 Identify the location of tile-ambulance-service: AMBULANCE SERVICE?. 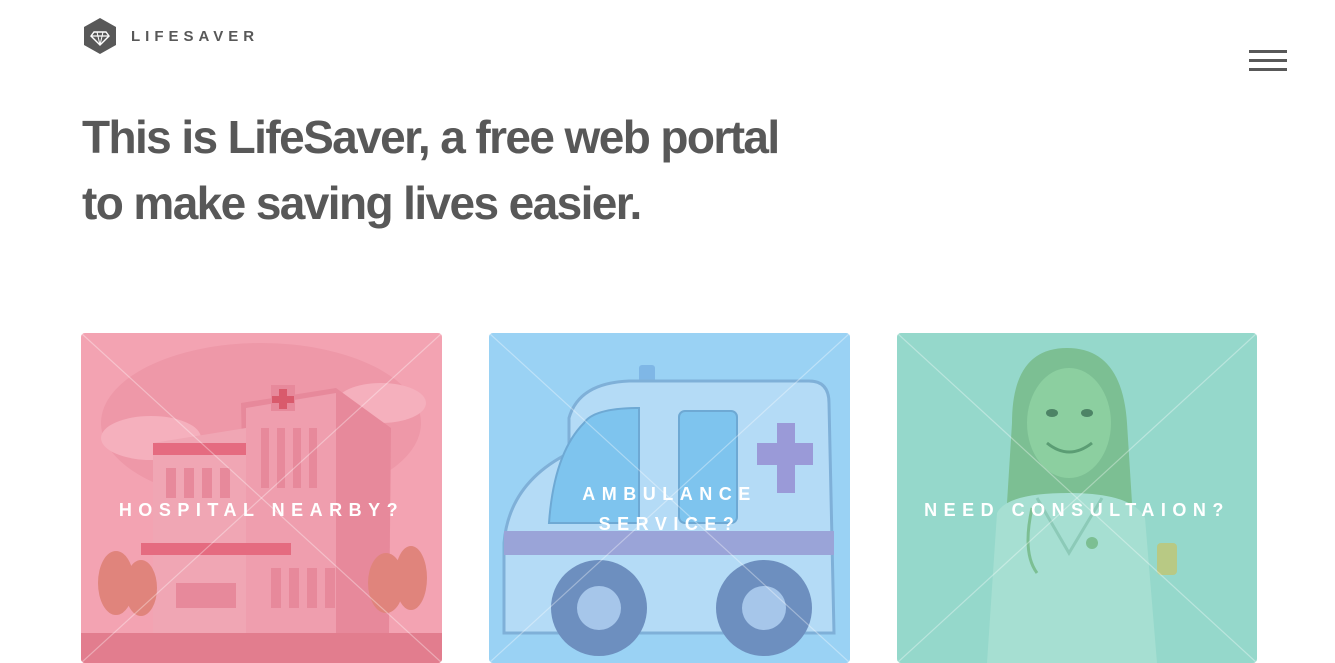
(669, 498).